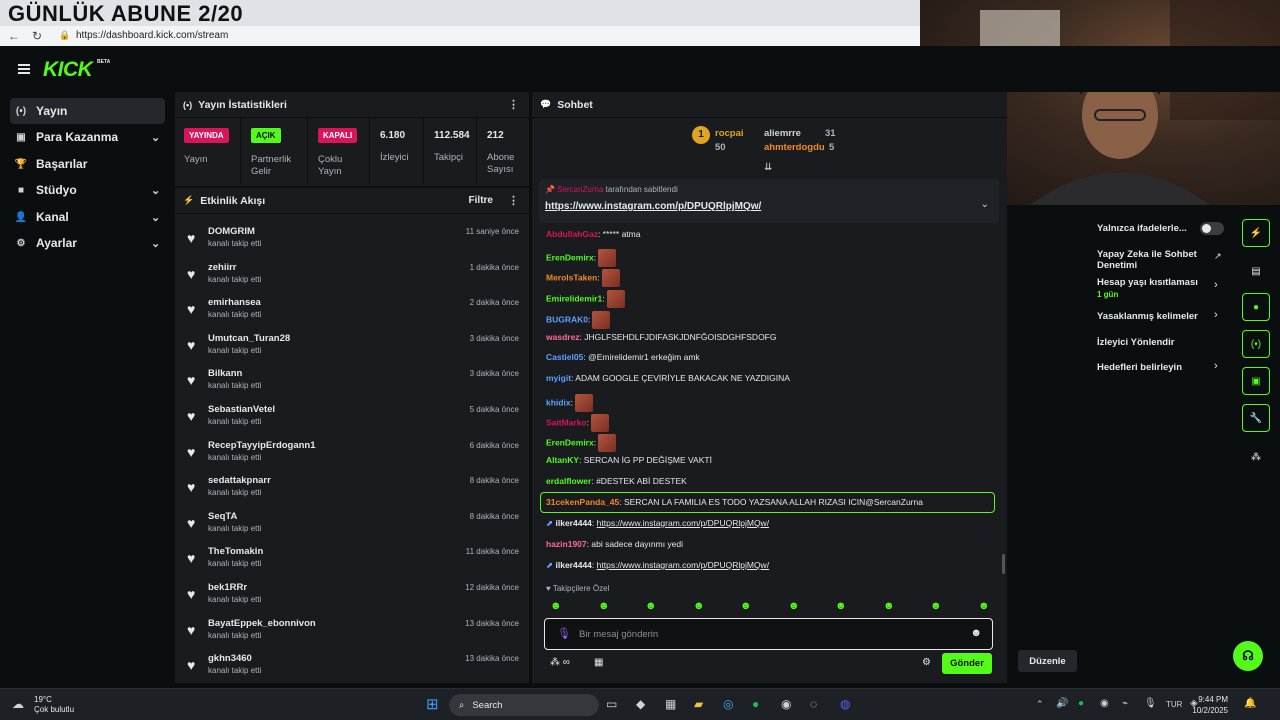  Describe the element at coordinates (1003, 564) in the screenshot. I see `chat-scrollbar` at that location.